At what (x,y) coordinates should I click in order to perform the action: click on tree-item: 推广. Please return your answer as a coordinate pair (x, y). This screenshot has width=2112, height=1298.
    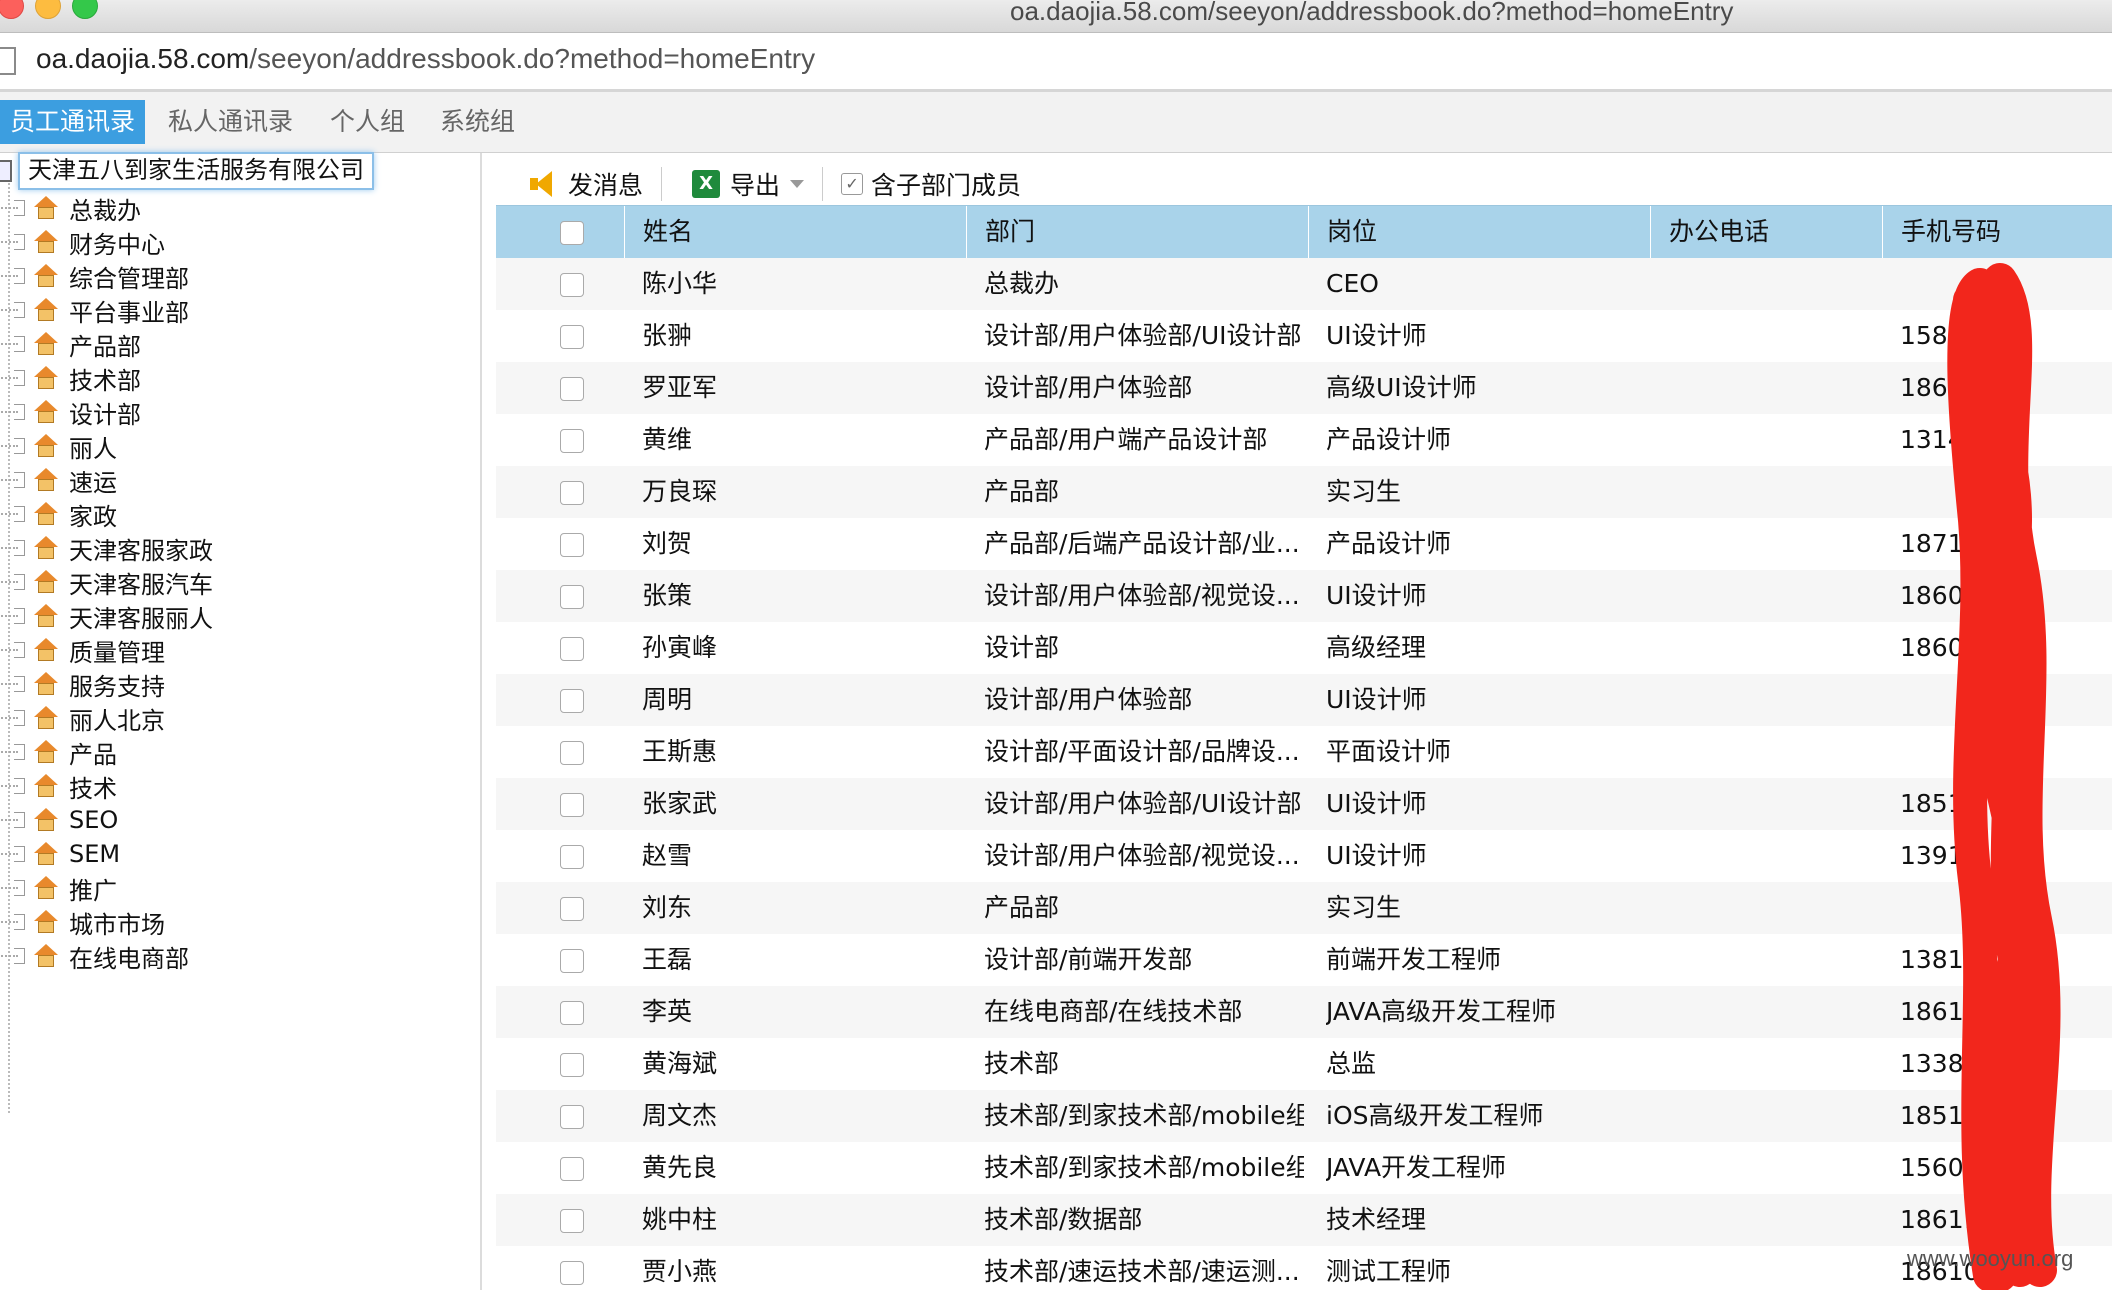
    Looking at the image, I should click on (58, 888).